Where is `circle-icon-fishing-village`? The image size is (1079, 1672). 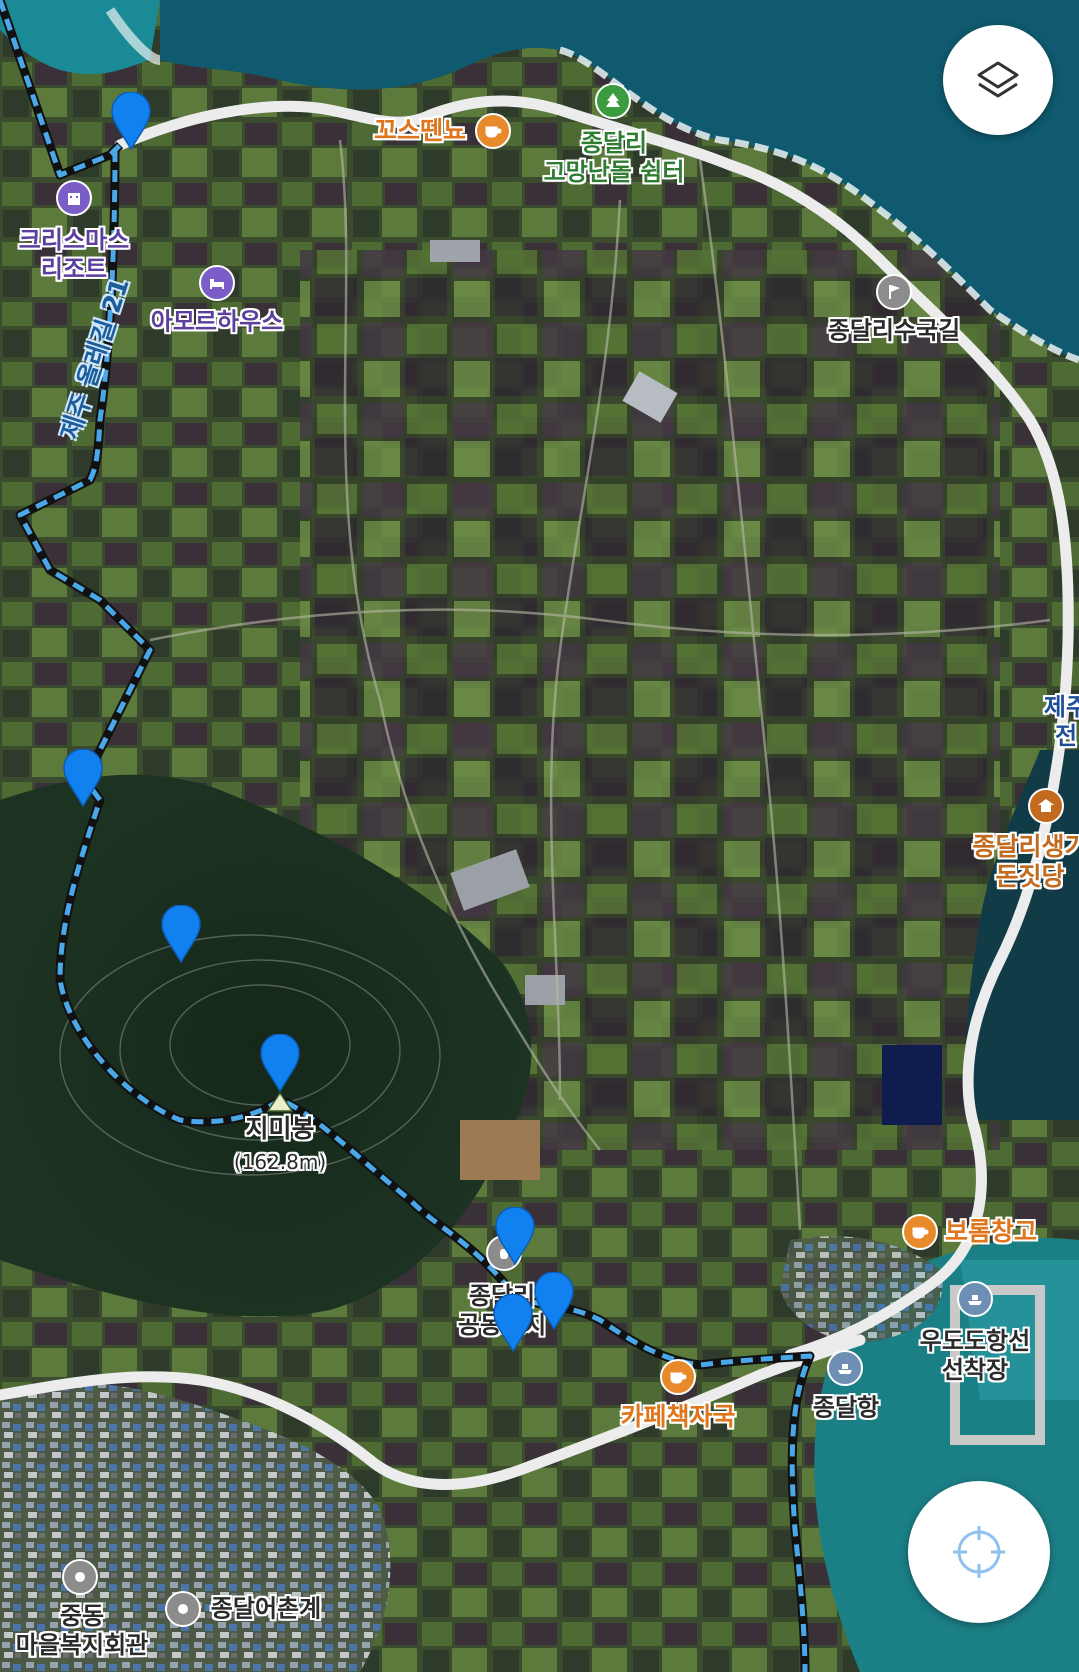
circle-icon-fishing-village is located at coordinates (183, 1609).